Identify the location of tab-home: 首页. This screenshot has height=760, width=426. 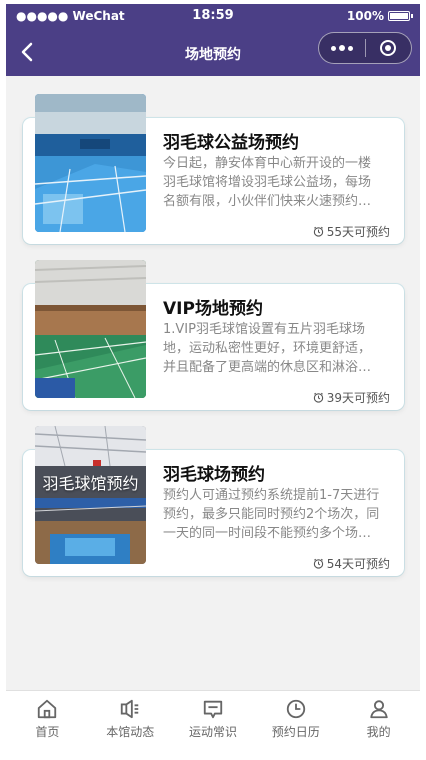
(47, 718).